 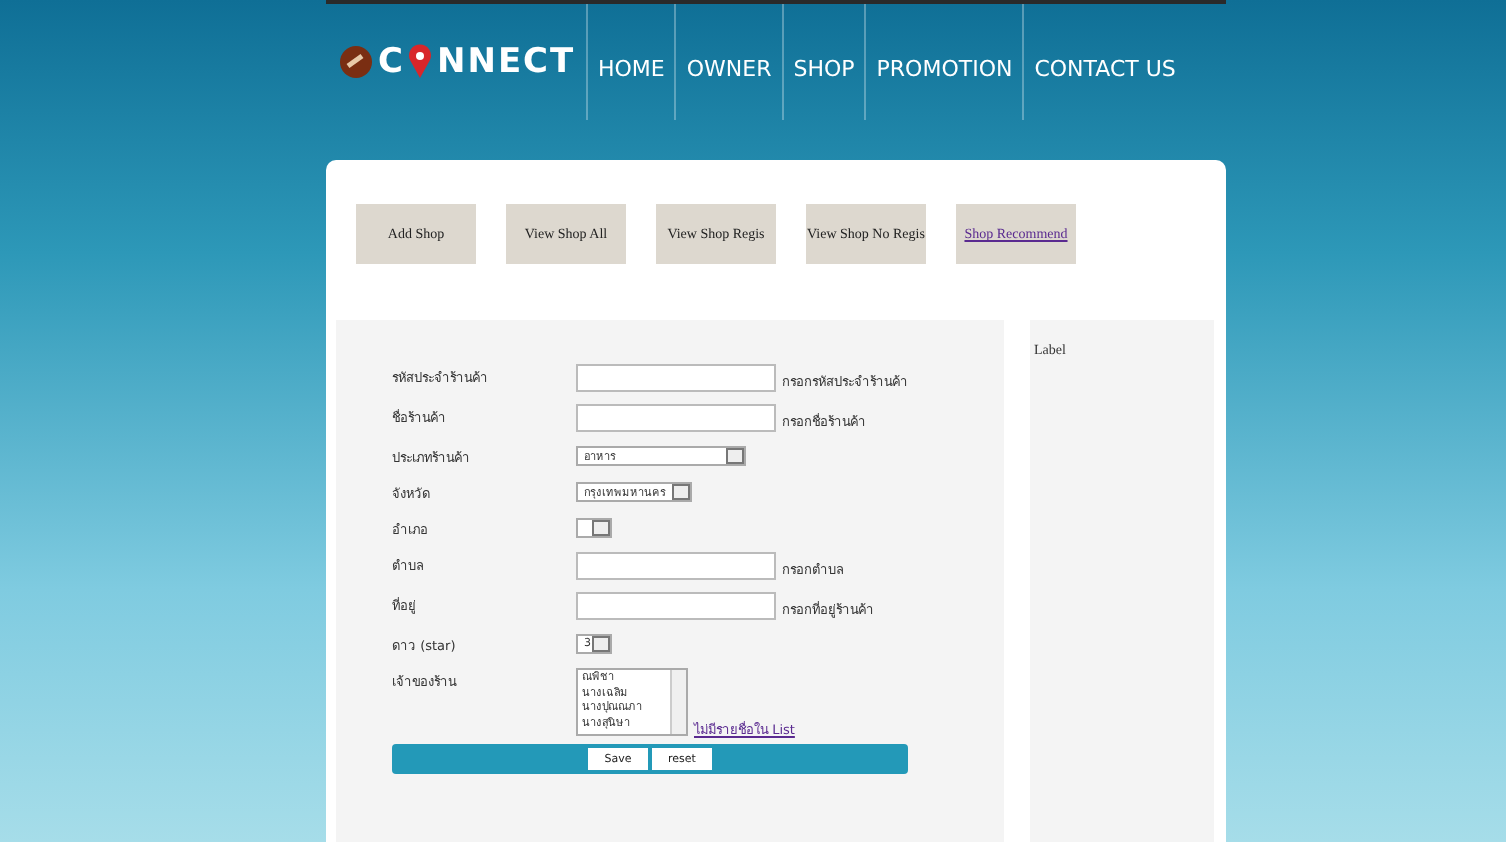 What do you see at coordinates (506, 62) in the screenshot?
I see `logo-text: NNECT` at bounding box center [506, 62].